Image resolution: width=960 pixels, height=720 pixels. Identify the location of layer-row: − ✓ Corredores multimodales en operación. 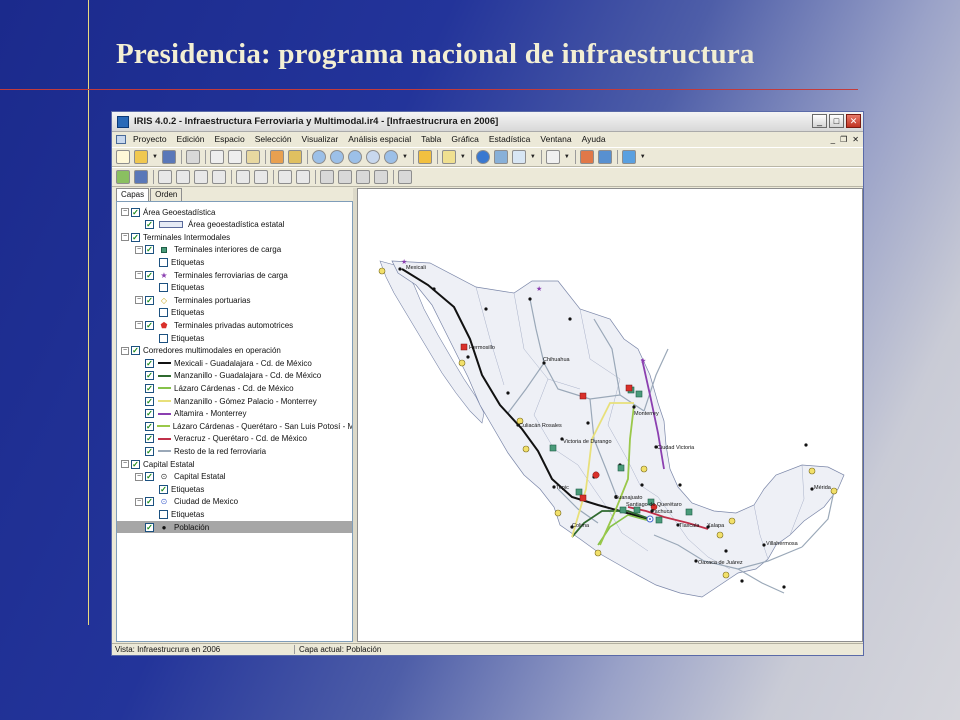
(234, 351).